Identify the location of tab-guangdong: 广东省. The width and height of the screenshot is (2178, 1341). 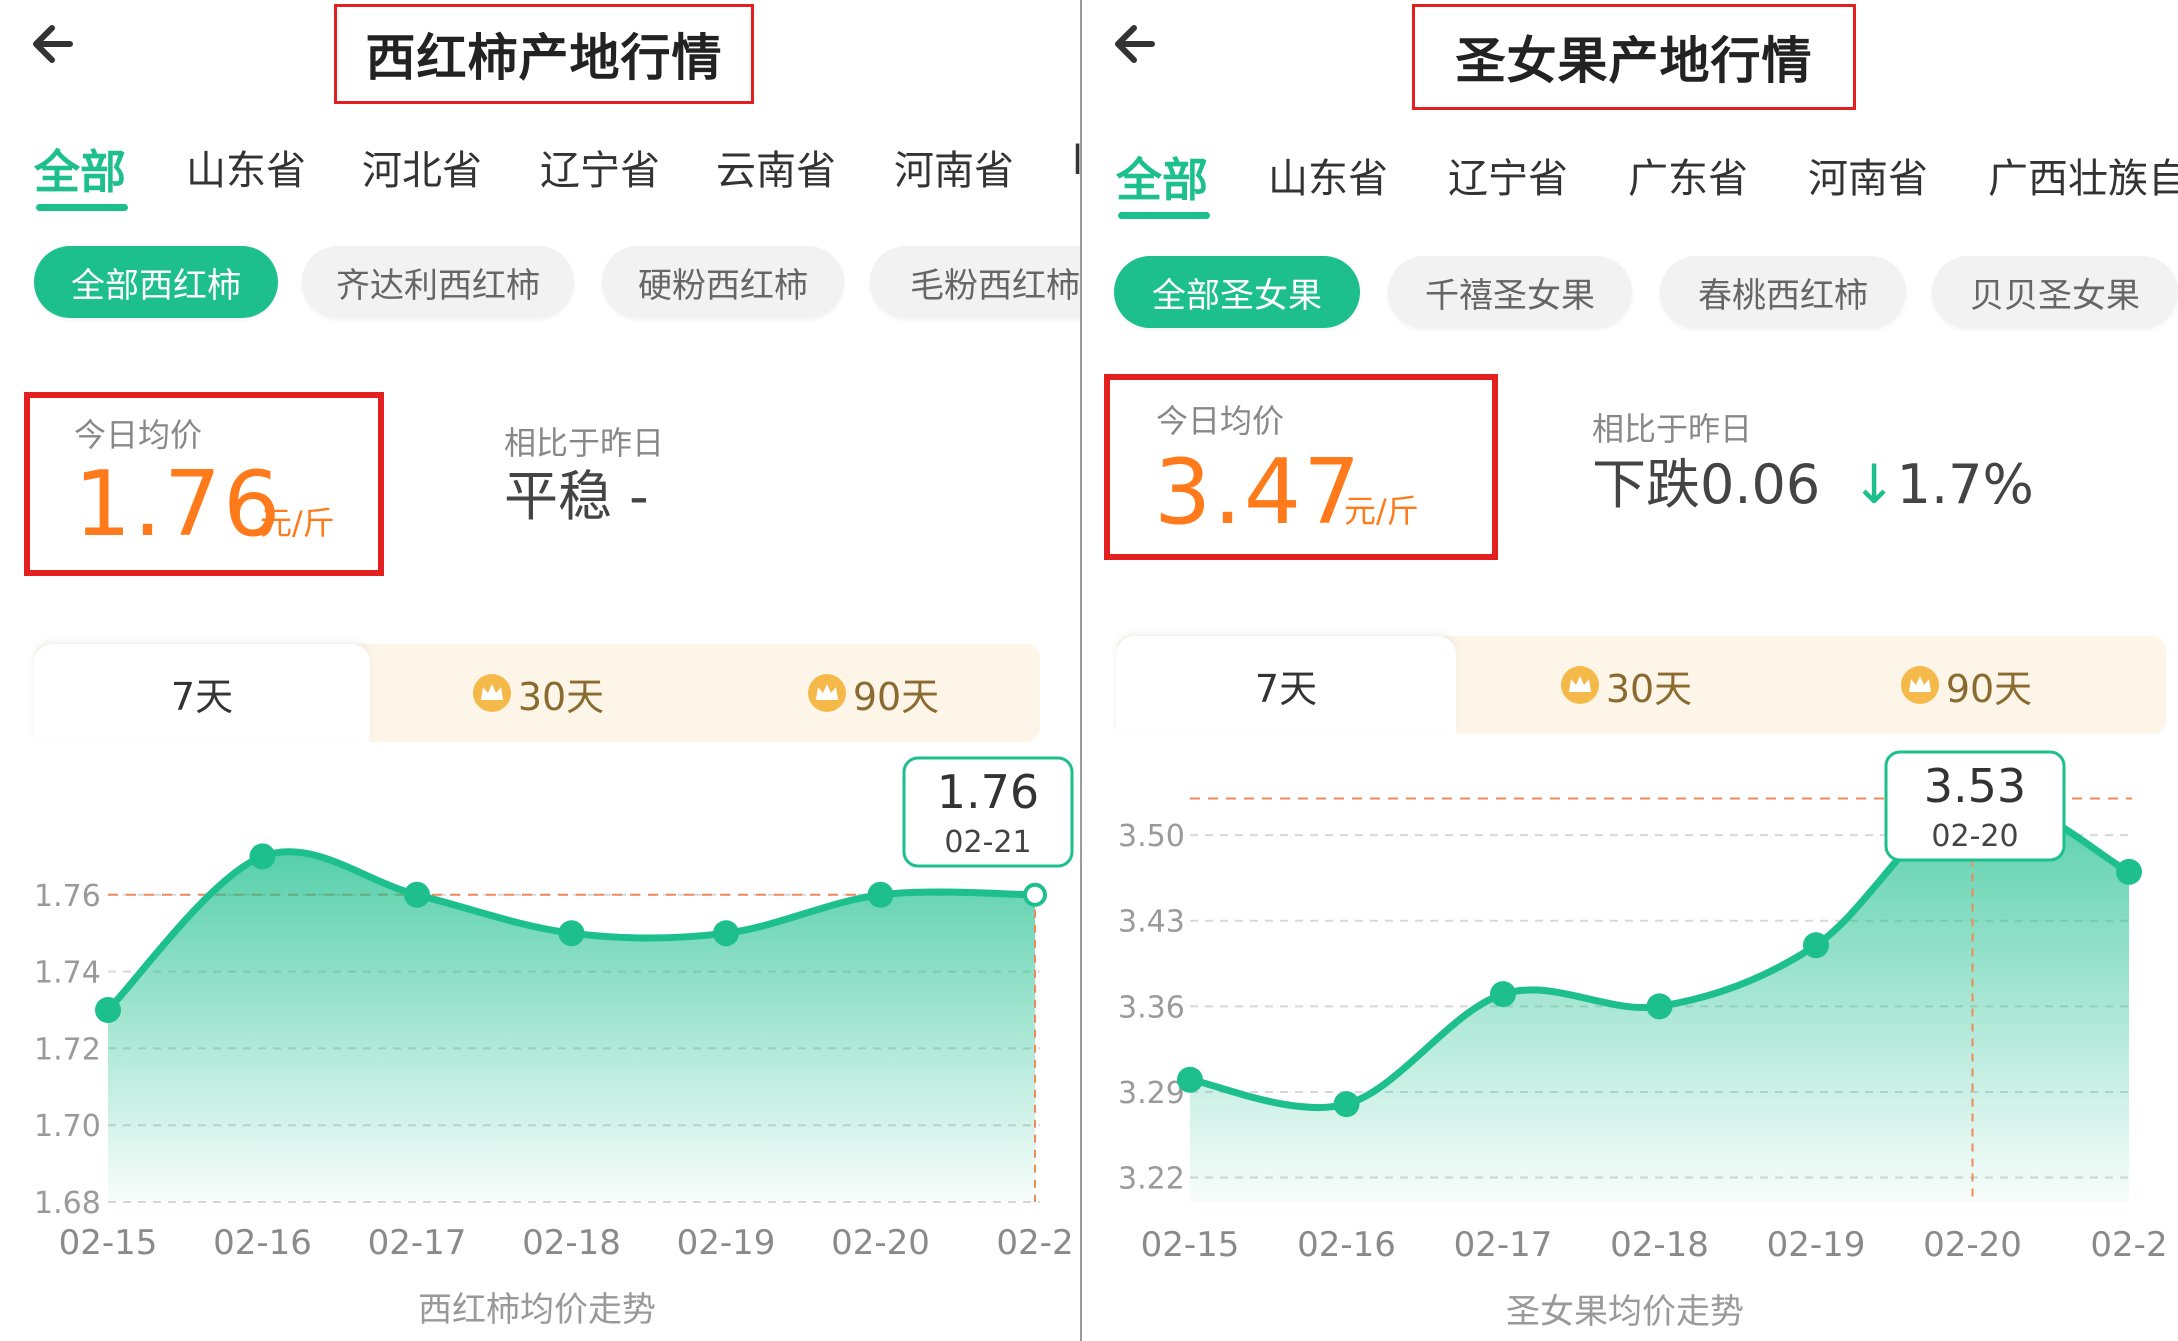
(1688, 175).